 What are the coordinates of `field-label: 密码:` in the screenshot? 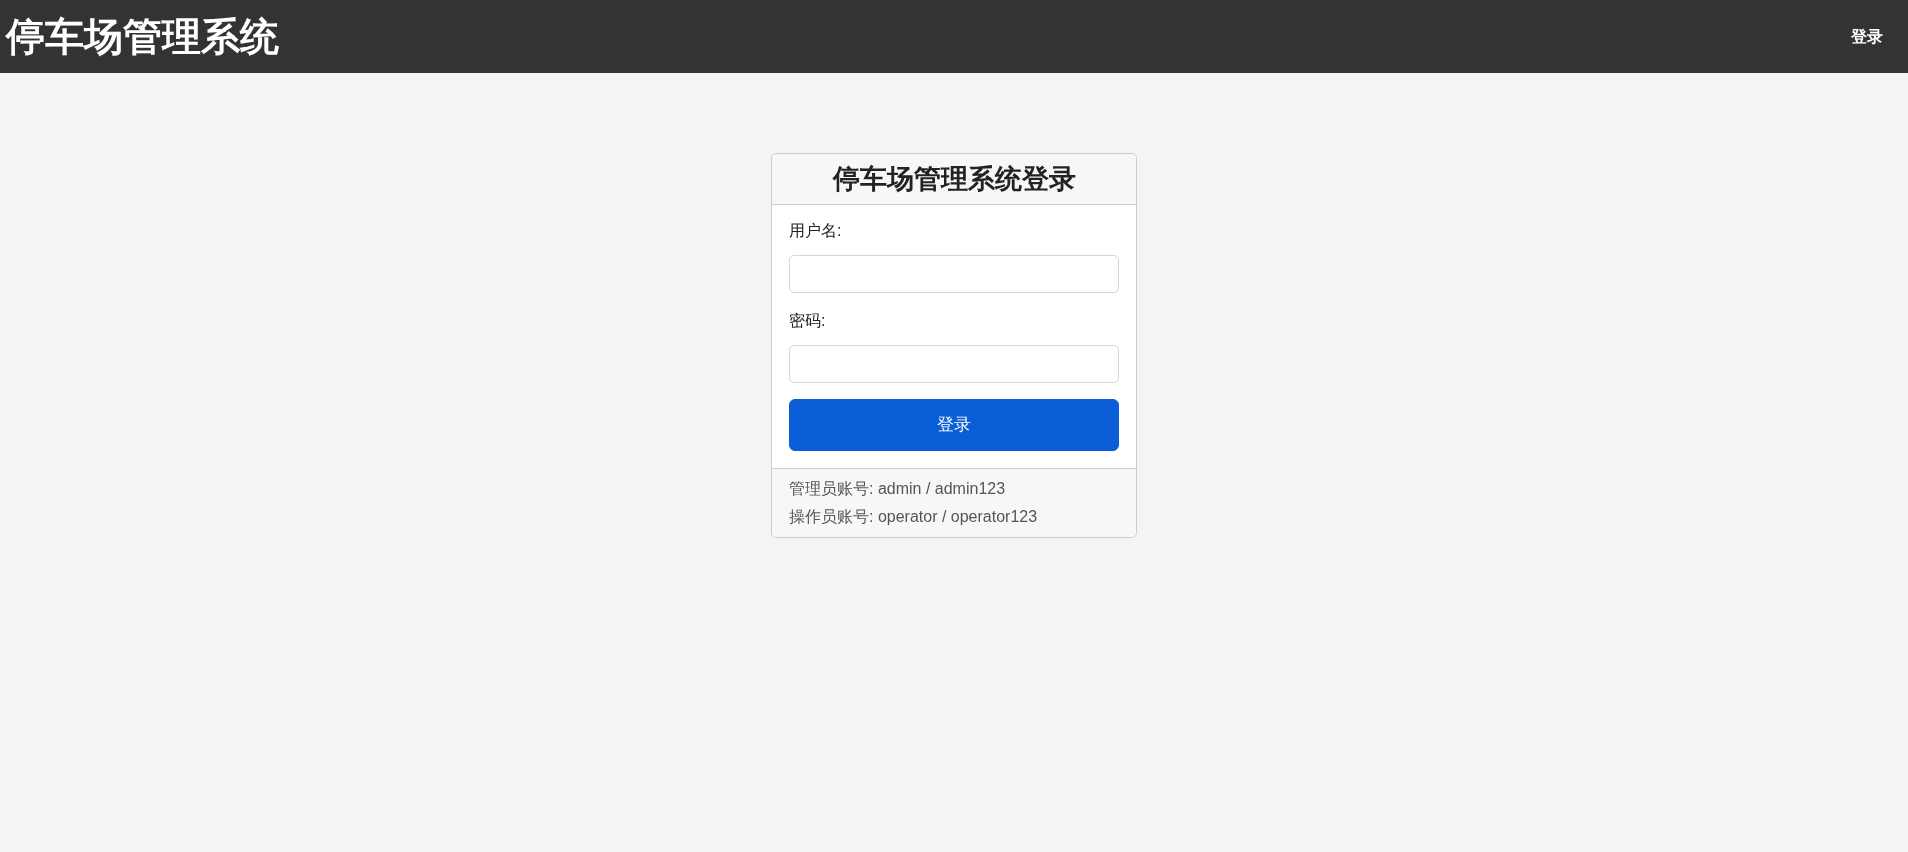 It's located at (808, 321).